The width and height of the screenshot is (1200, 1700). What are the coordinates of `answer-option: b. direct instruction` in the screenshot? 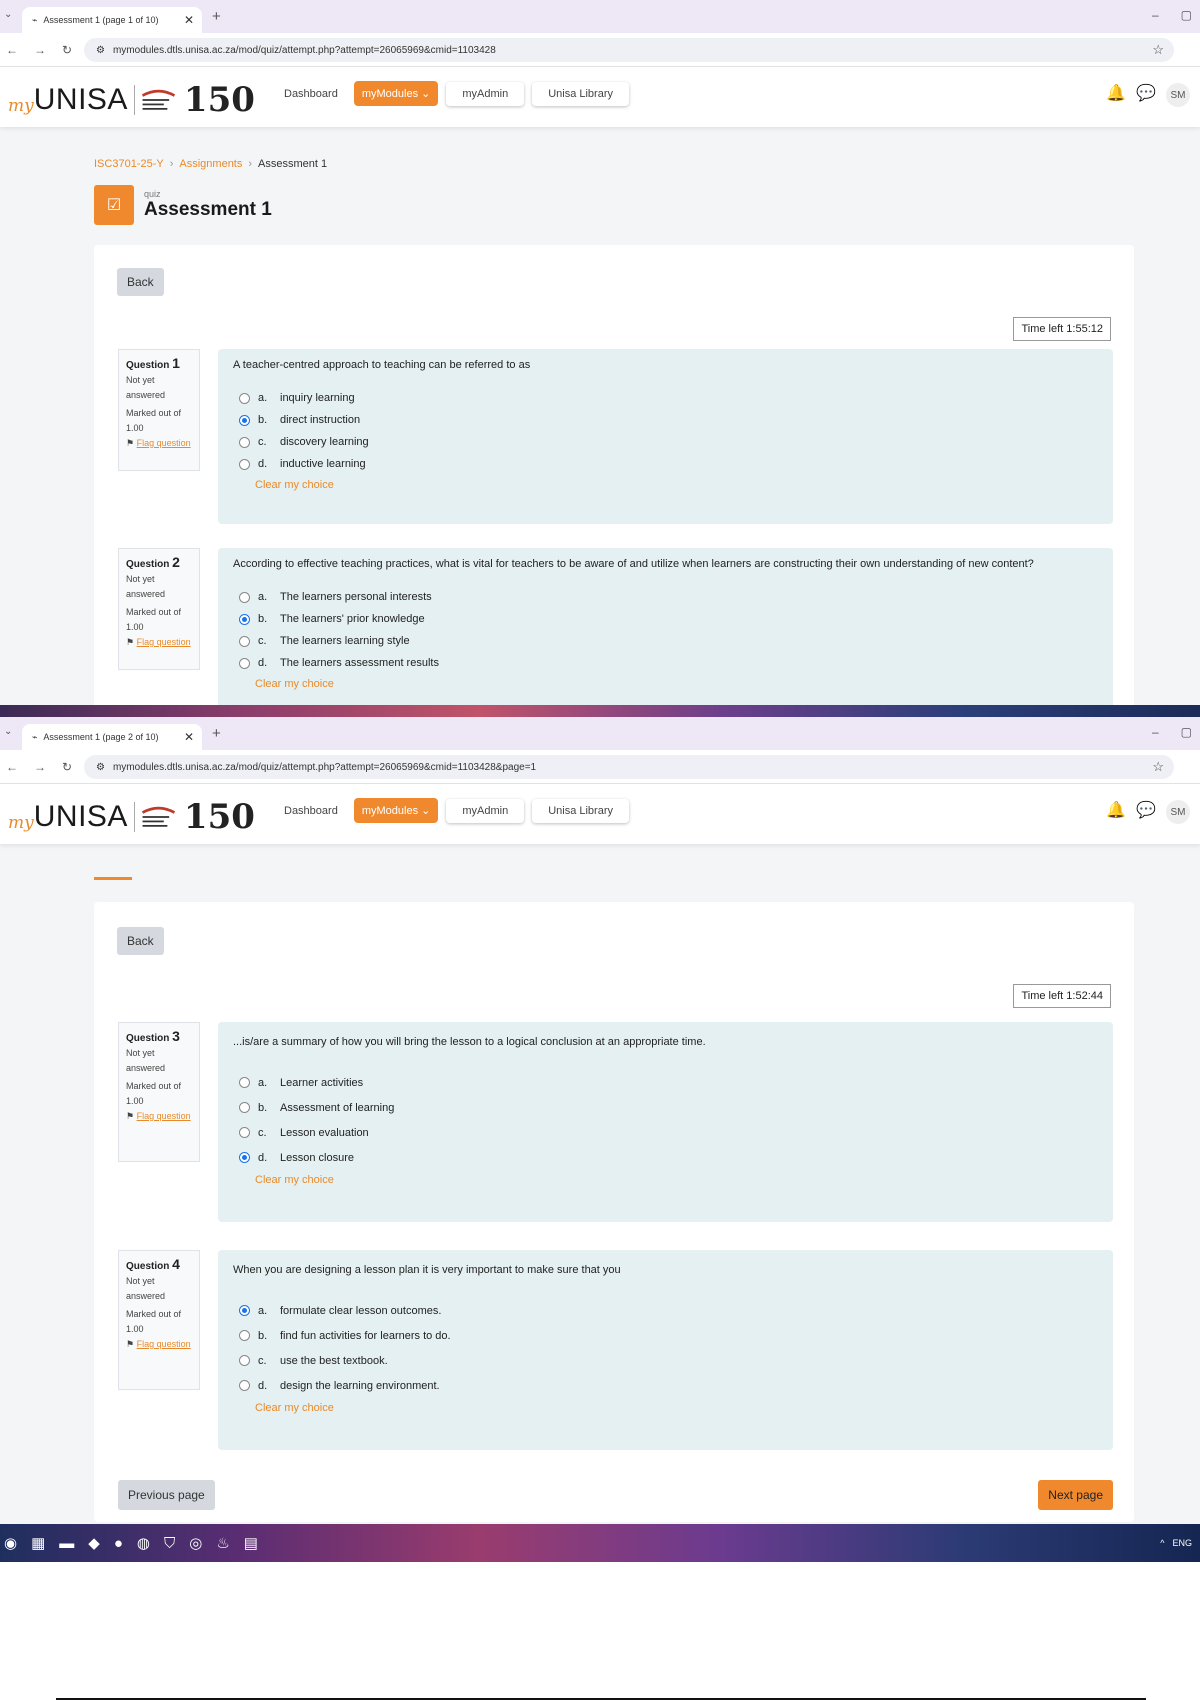 It's located at (668, 420).